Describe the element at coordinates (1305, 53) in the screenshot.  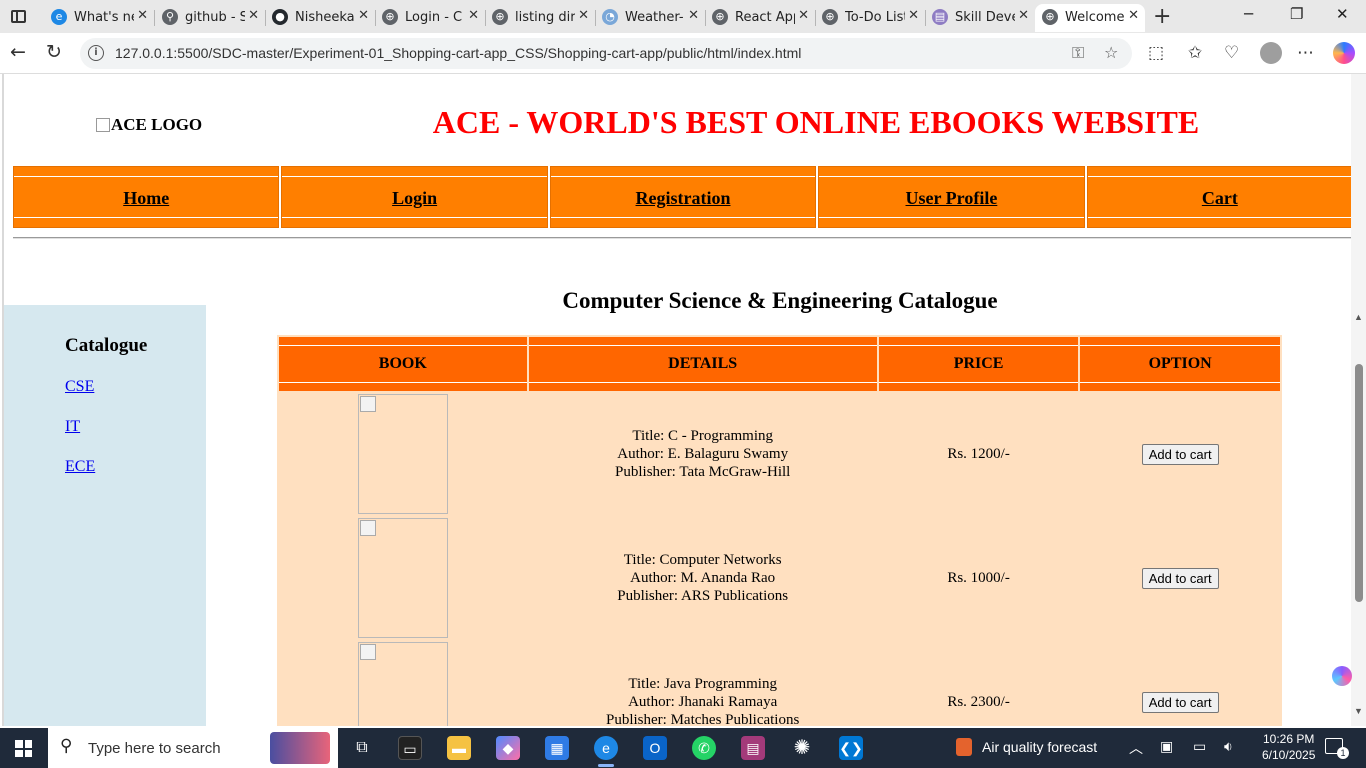
I see `more-menu-icon: ⋯` at that location.